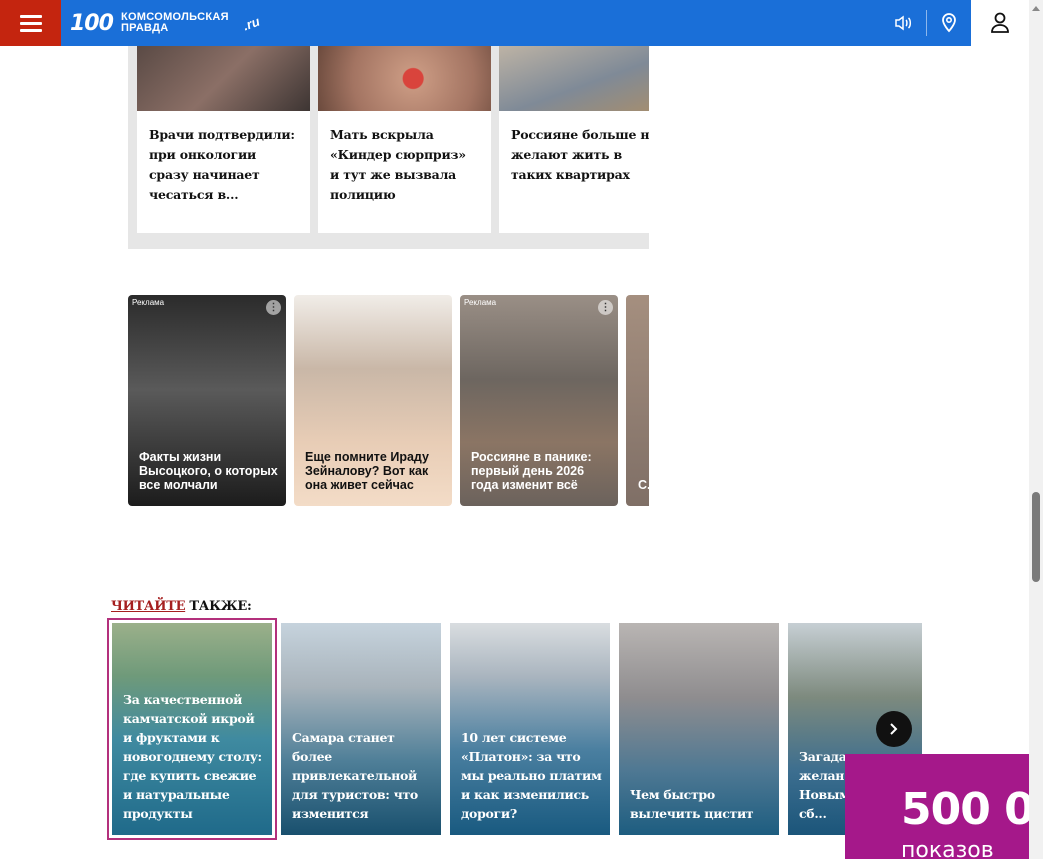  What do you see at coordinates (1036, 537) in the screenshot?
I see `scroll-thumb` at bounding box center [1036, 537].